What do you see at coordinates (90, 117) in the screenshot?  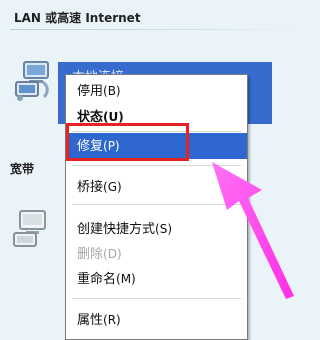 I see `menu-item-status-label: 状态` at bounding box center [90, 117].